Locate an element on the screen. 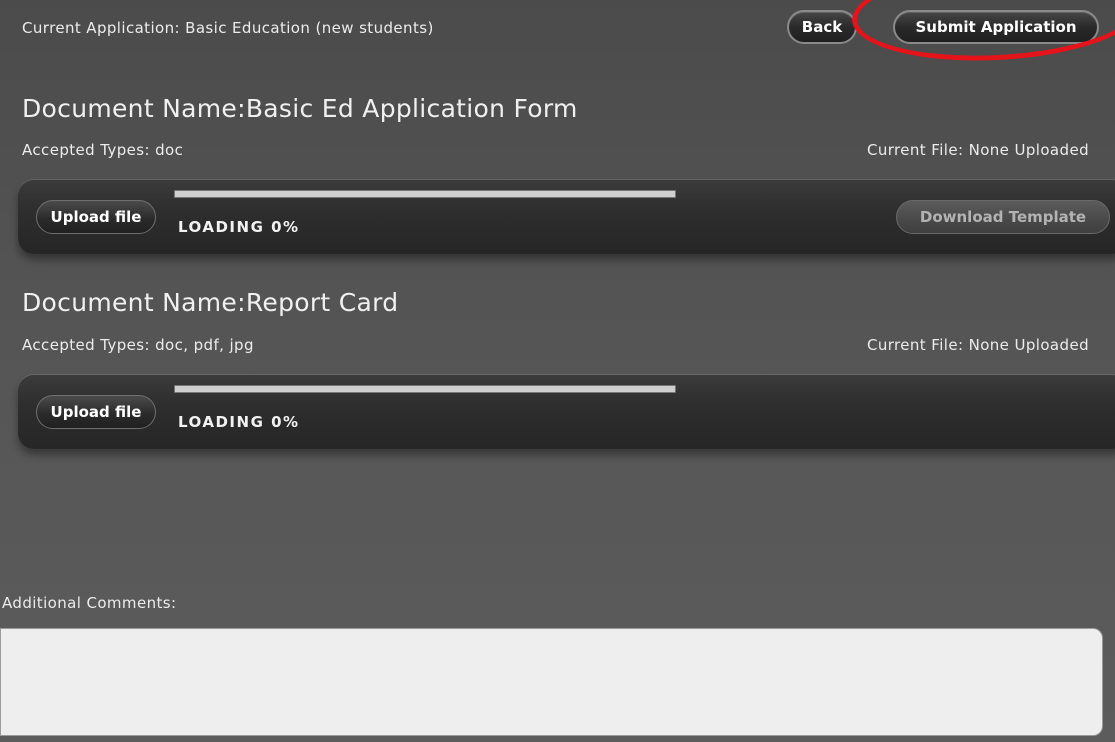 Image resolution: width=1115 pixels, height=742 pixels. additional-comments-label: Additional Comments: is located at coordinates (89, 603).